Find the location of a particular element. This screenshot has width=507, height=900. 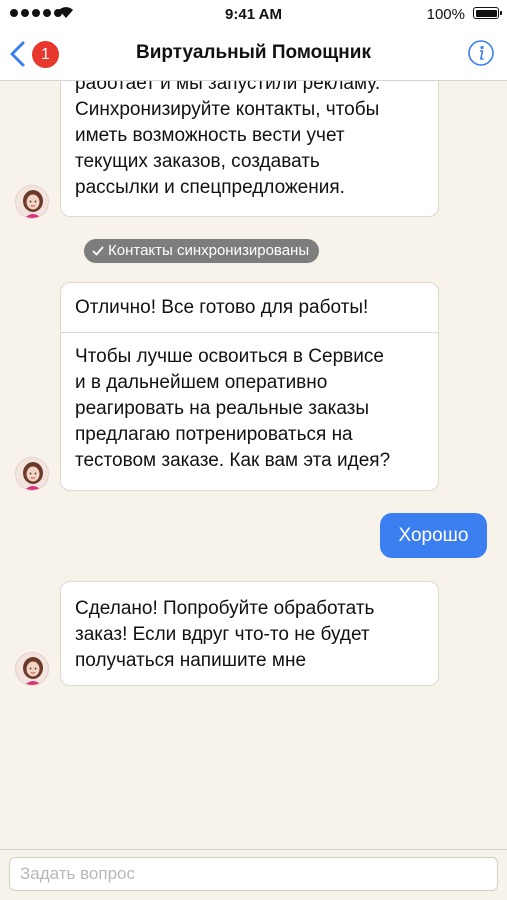

message-line: работает и мы запустили рекламу. is located at coordinates (228, 87).